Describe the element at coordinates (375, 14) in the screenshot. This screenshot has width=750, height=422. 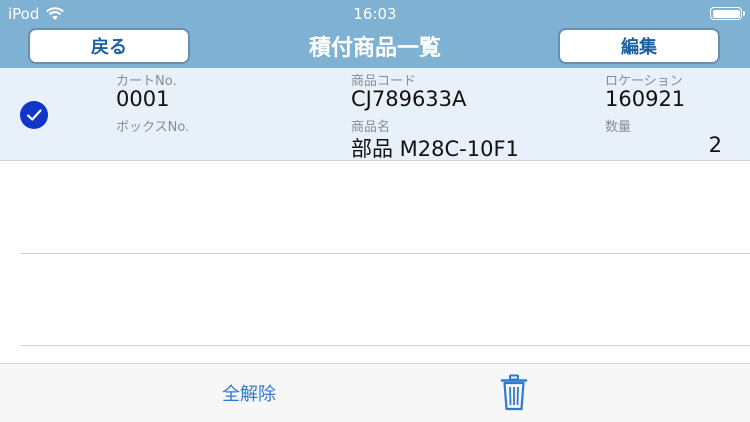
I see `status-time: 16:03` at that location.